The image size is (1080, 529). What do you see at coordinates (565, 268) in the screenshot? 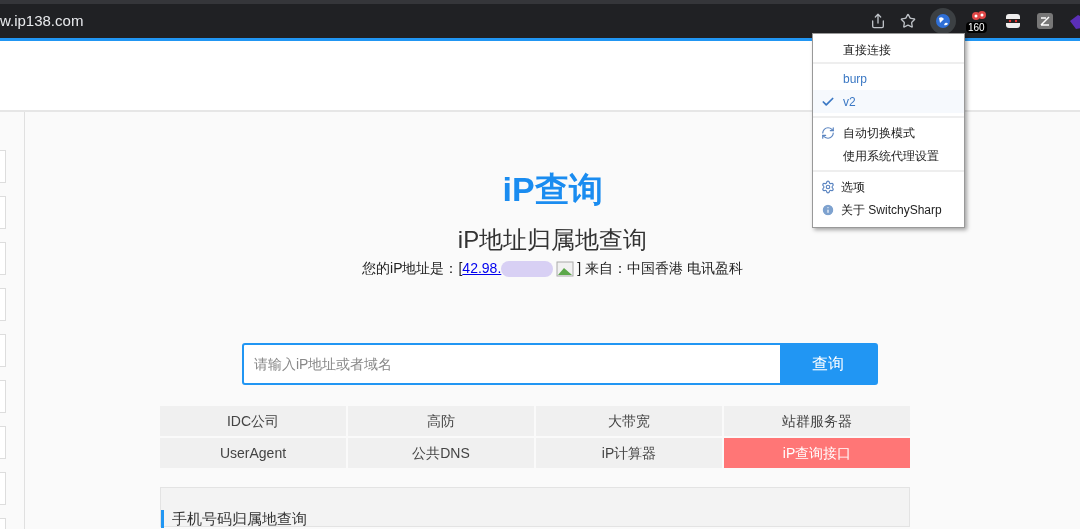
I see `broken-image-icon` at bounding box center [565, 268].